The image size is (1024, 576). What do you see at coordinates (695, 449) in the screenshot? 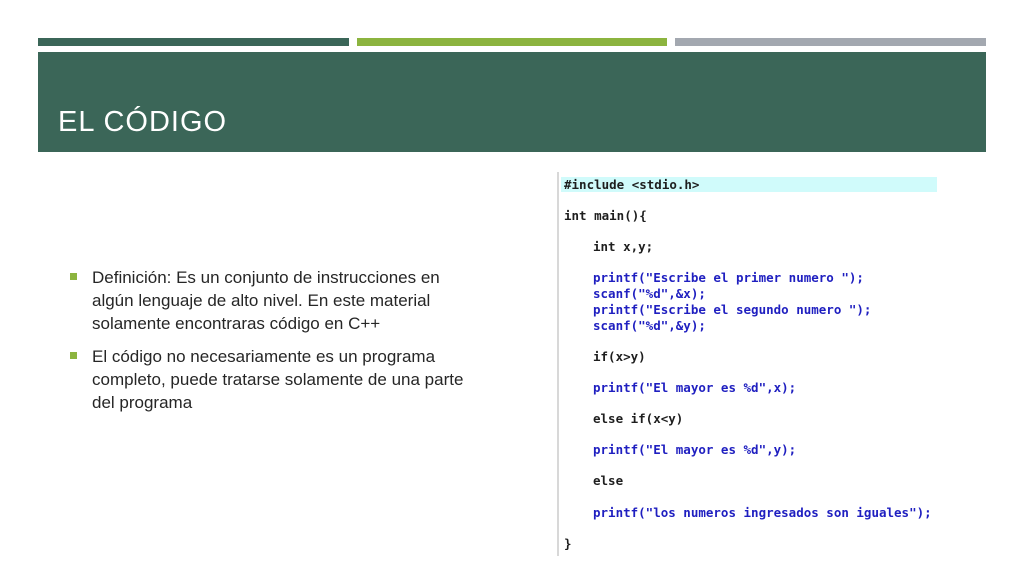
I see `code-line: printf("El mayor es %d",y);` at bounding box center [695, 449].